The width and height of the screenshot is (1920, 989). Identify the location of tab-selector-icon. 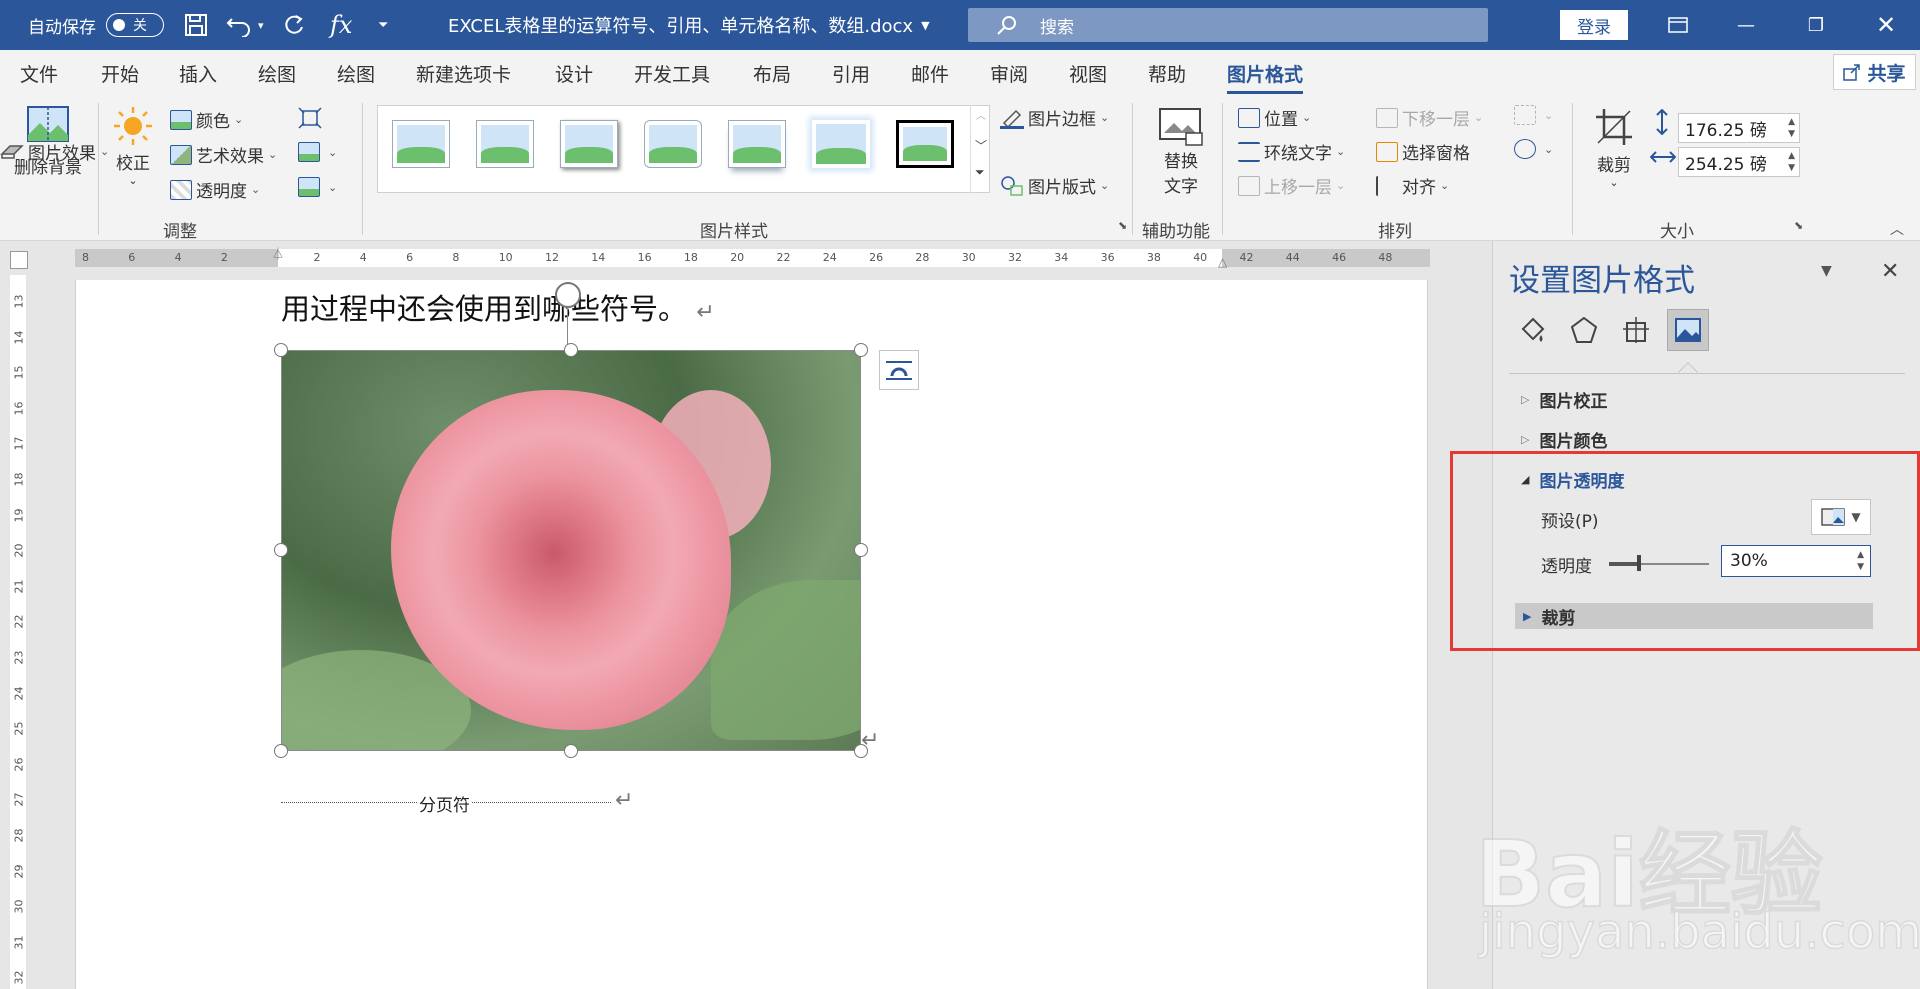
(19, 260).